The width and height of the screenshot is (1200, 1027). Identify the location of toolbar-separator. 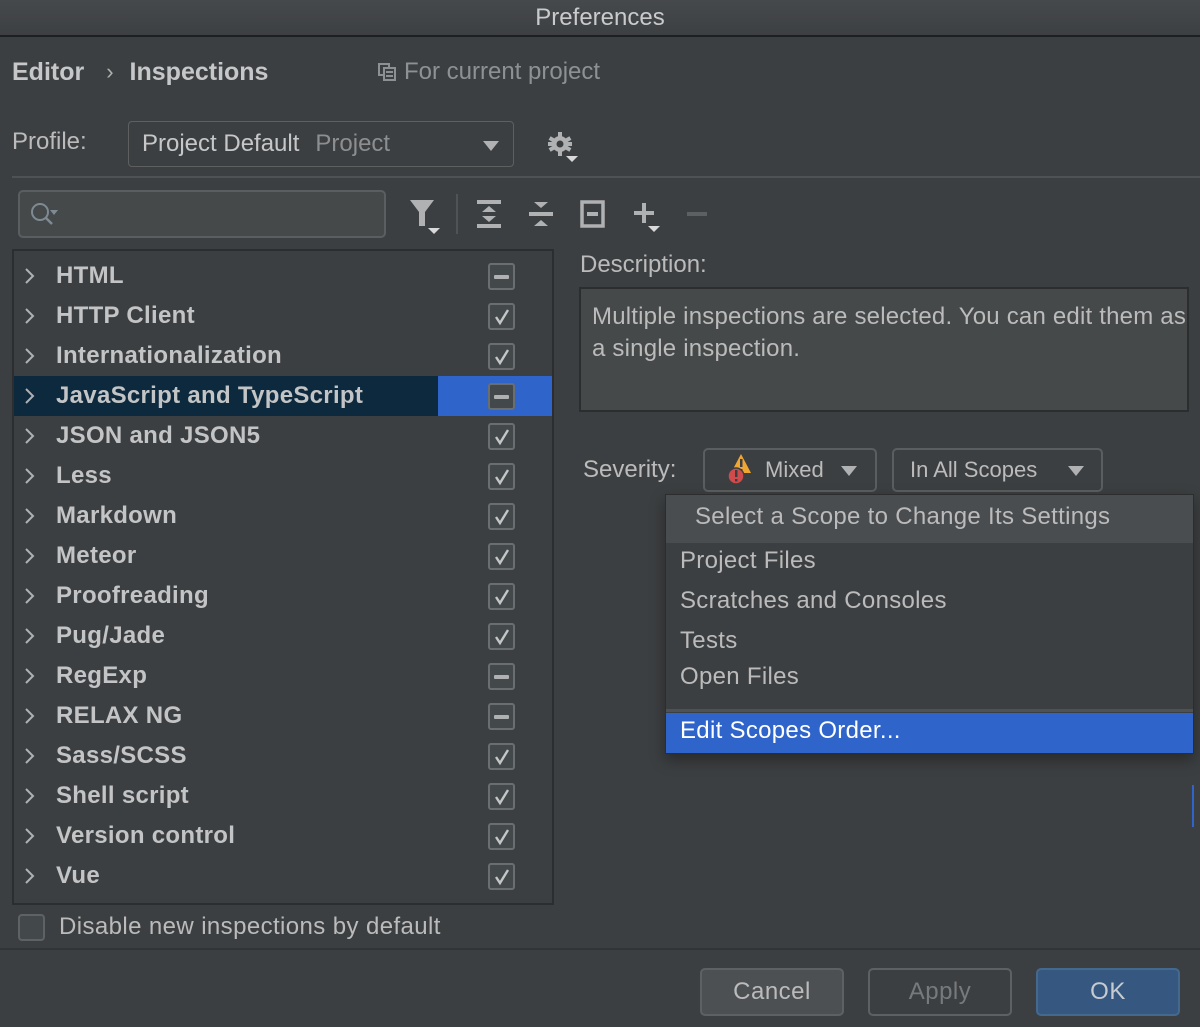
(457, 214).